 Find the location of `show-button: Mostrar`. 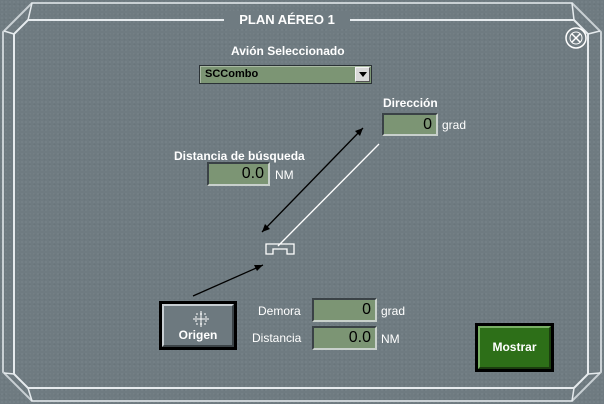

show-button: Mostrar is located at coordinates (514, 347).